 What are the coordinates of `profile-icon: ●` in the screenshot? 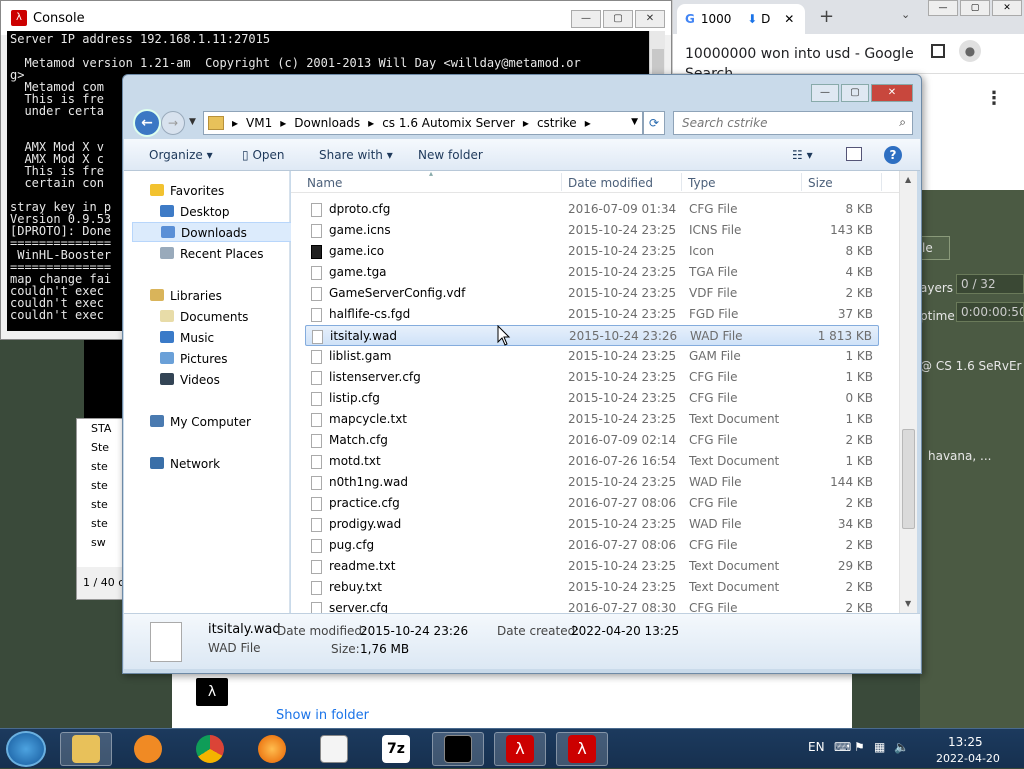 It's located at (970, 51).